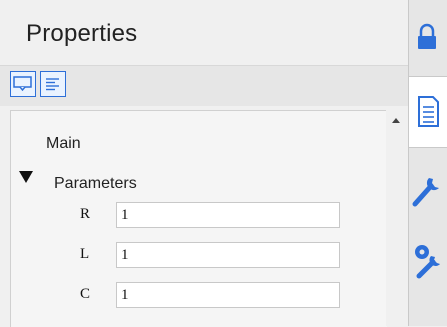 This screenshot has width=447, height=327. Describe the element at coordinates (396, 218) in the screenshot. I see `vertical-scrollbar` at that location.